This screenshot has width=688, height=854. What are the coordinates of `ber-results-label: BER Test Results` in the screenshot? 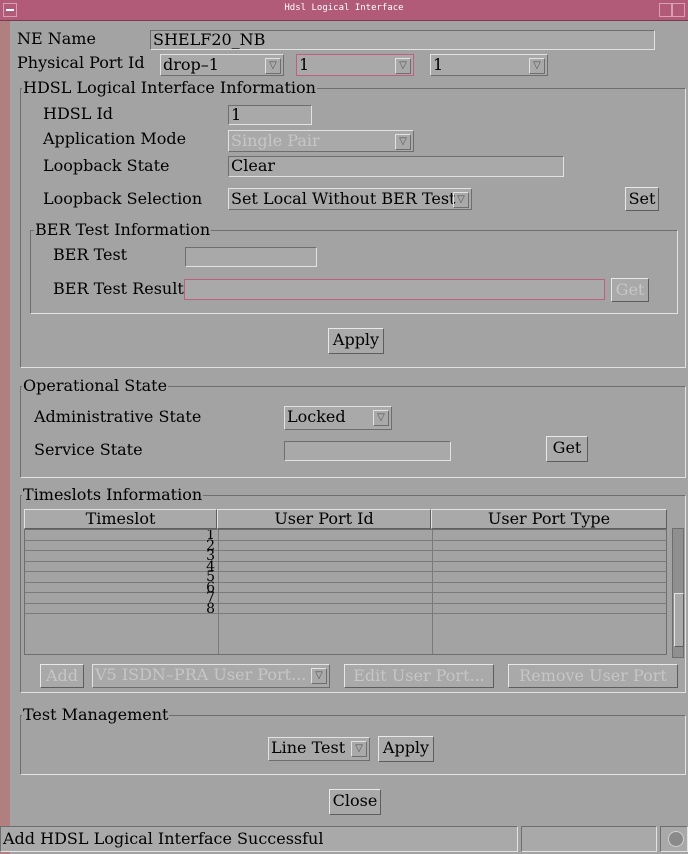 It's located at (122, 288).